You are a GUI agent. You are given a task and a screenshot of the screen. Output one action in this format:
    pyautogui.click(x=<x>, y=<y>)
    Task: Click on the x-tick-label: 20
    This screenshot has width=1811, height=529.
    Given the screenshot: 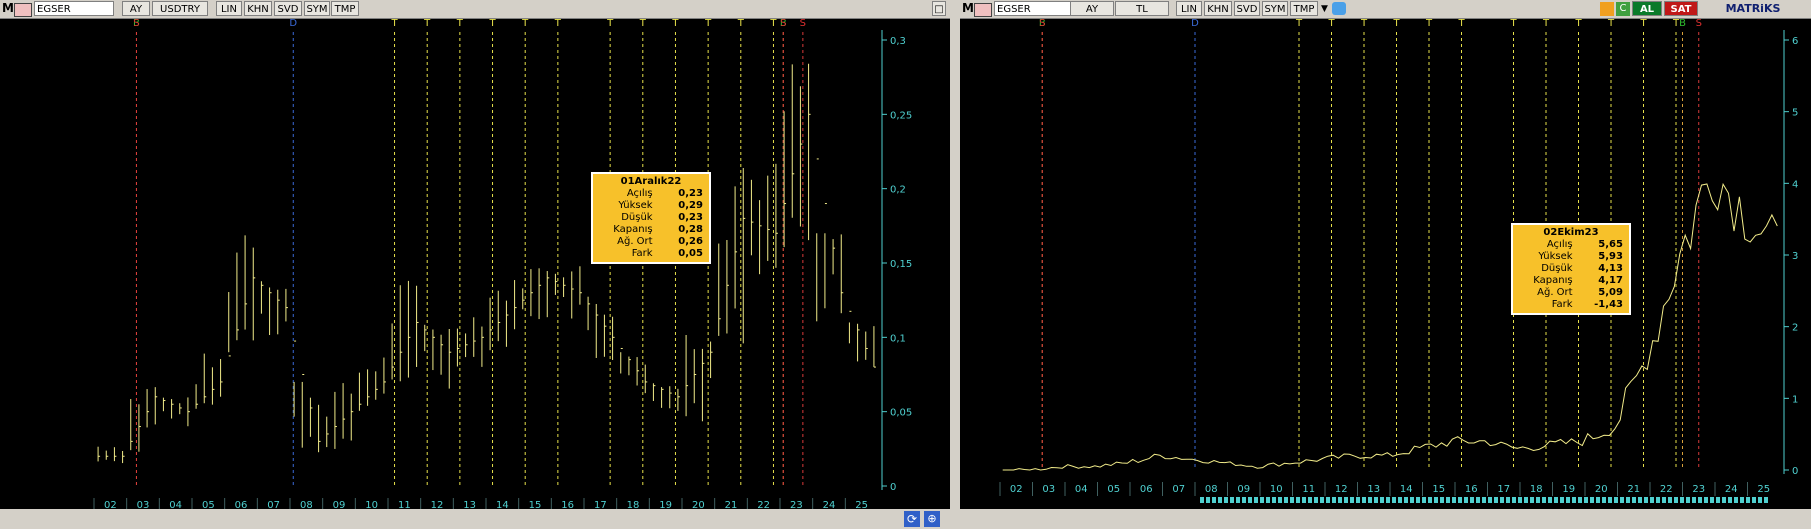 What is the action you would take?
    pyautogui.click(x=1601, y=489)
    